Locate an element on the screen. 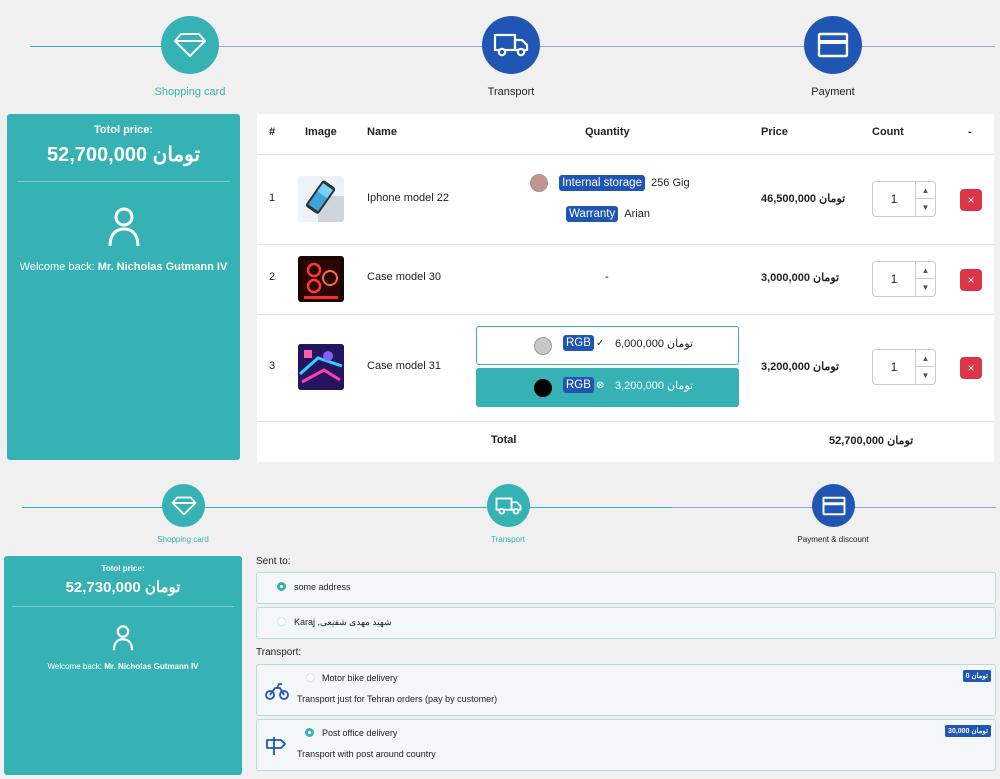 Image resolution: width=1000 pixels, height=779 pixels. credit-card-icon is located at coordinates (833, 505).